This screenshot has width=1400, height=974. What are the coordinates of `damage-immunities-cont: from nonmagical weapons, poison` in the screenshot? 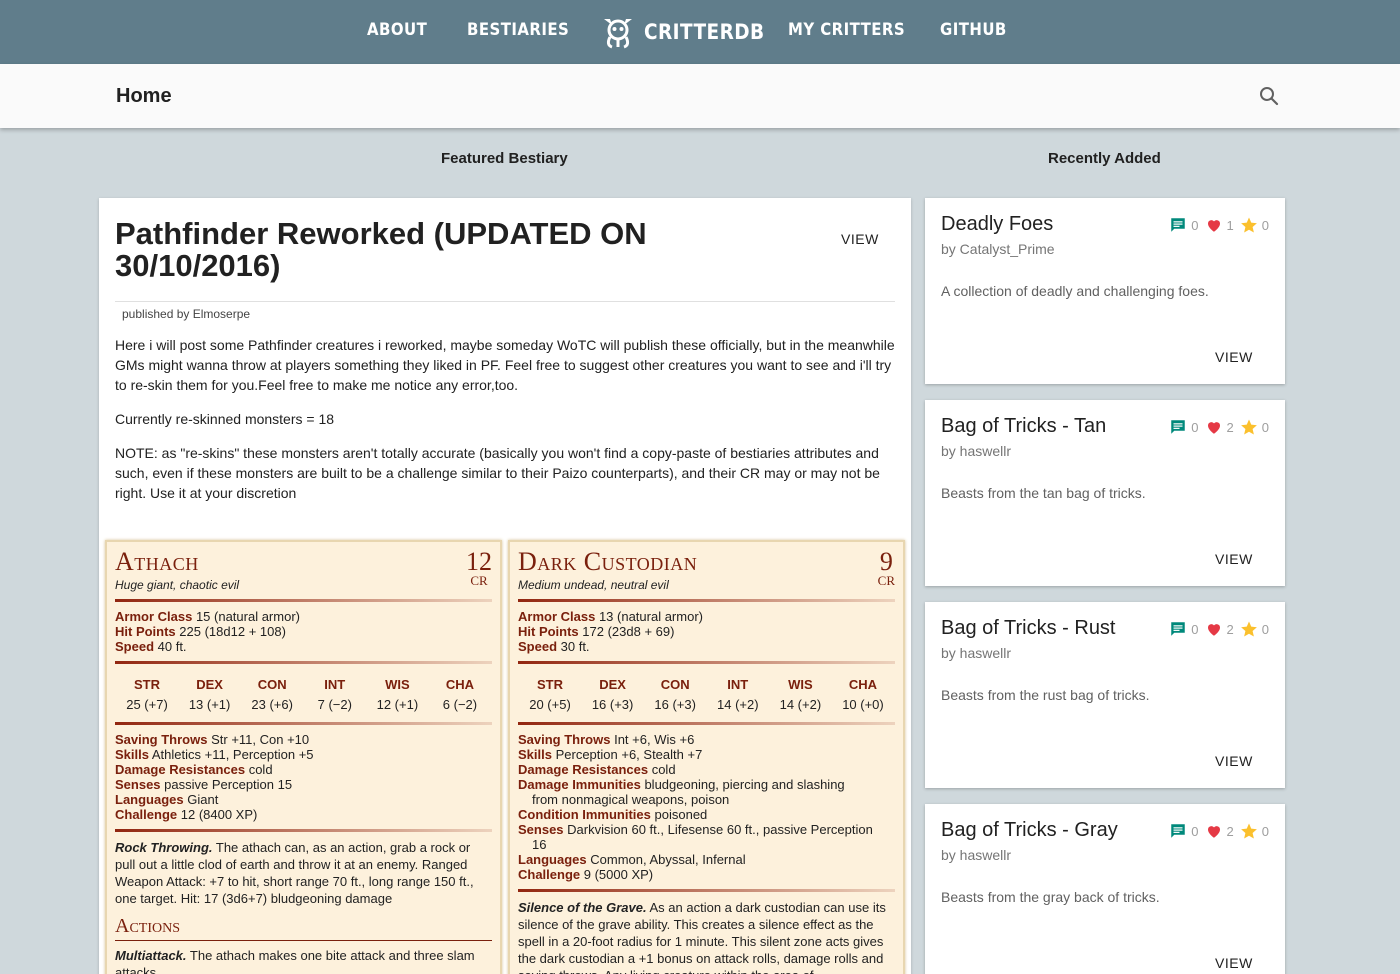 It's located at (631, 799).